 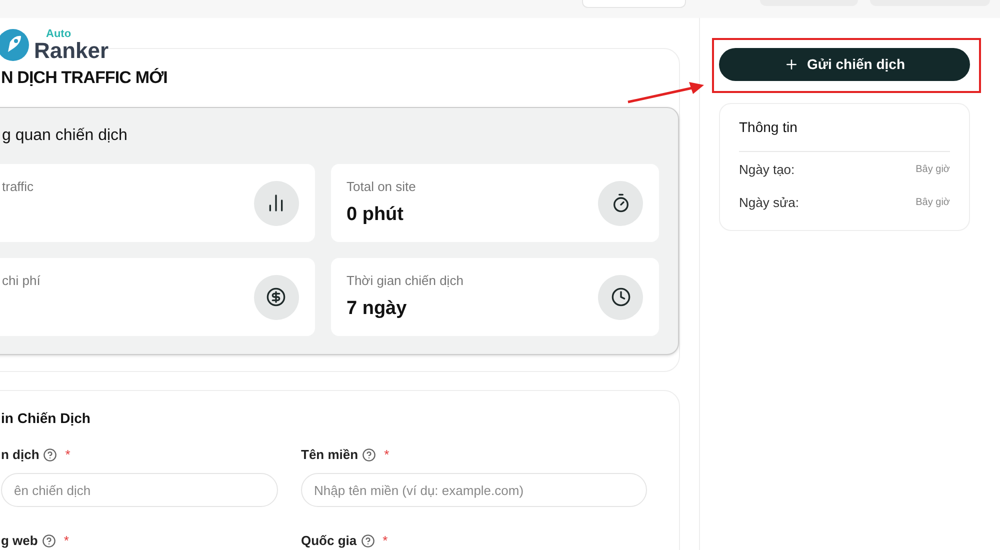 I want to click on field-label: Tên miền, so click(x=329, y=455).